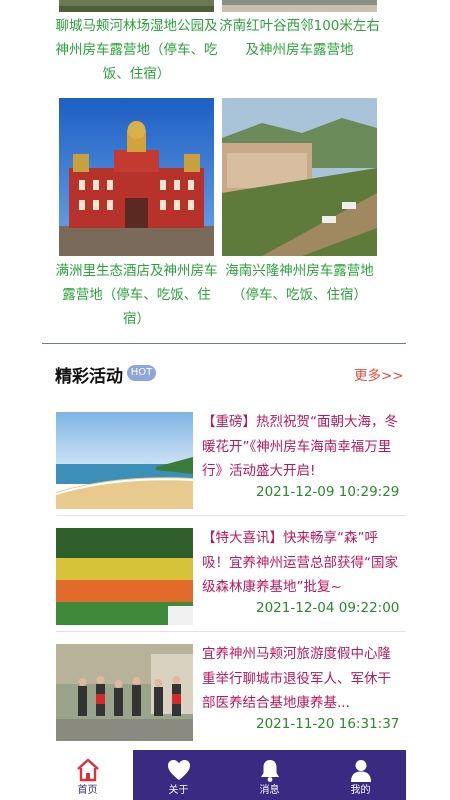 Image resolution: width=450 pixels, height=800 pixels. Describe the element at coordinates (328, 608) in the screenshot. I see `news-date: 2021-12-04 09:22:00` at that location.